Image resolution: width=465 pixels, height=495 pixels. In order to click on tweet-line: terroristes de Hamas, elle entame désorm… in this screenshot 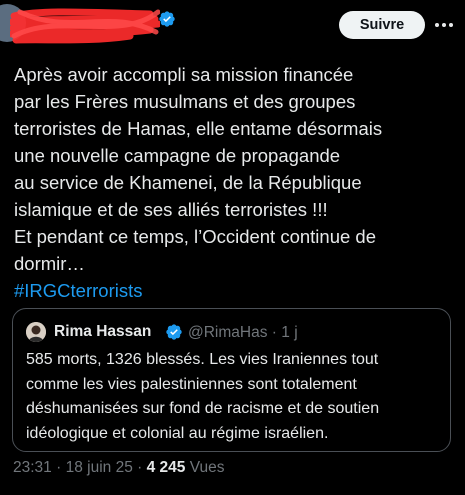, I will do `click(198, 128)`.